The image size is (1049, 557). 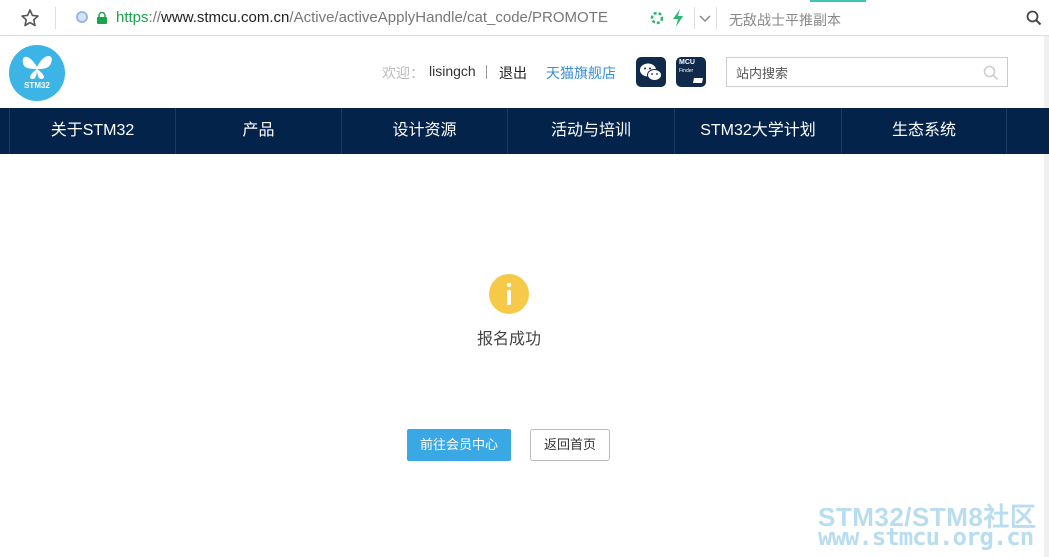 I want to click on browser-search-hint: 无敌战士平推副本, so click(x=785, y=20).